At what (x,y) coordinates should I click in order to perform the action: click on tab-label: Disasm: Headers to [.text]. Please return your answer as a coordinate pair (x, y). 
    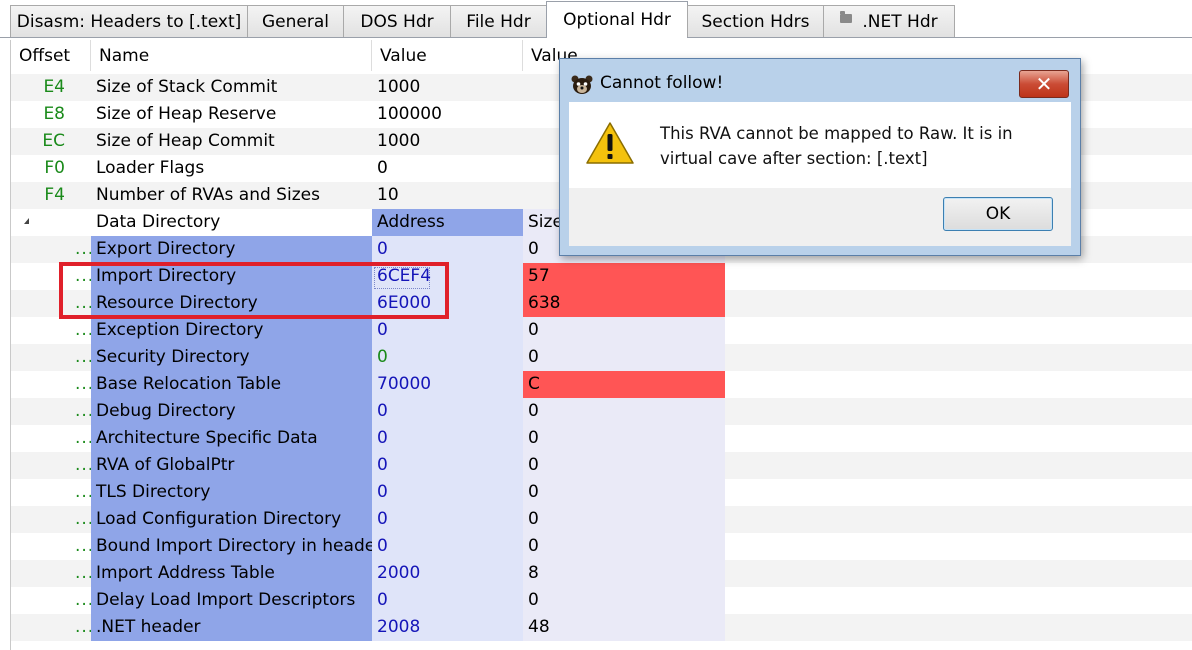
    Looking at the image, I should click on (129, 21).